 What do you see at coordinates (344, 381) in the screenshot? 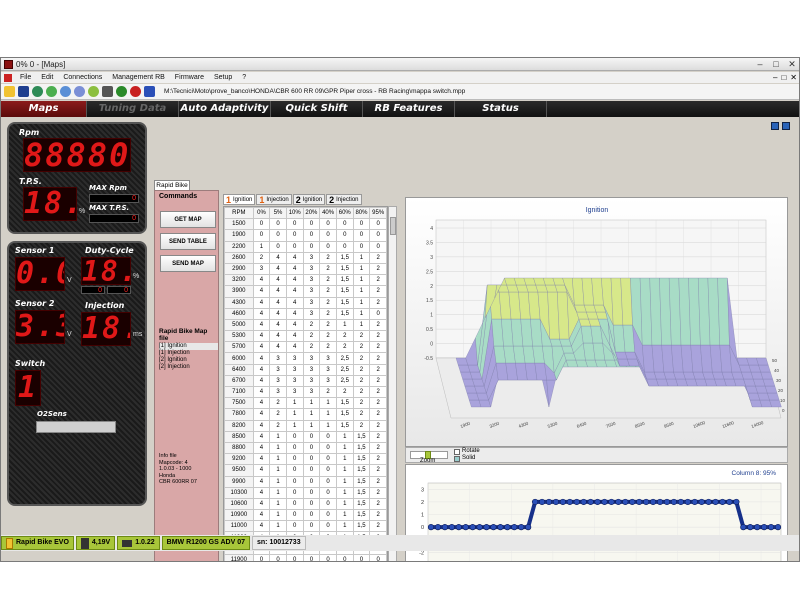
I see `value-cell: 2,5` at bounding box center [344, 381].